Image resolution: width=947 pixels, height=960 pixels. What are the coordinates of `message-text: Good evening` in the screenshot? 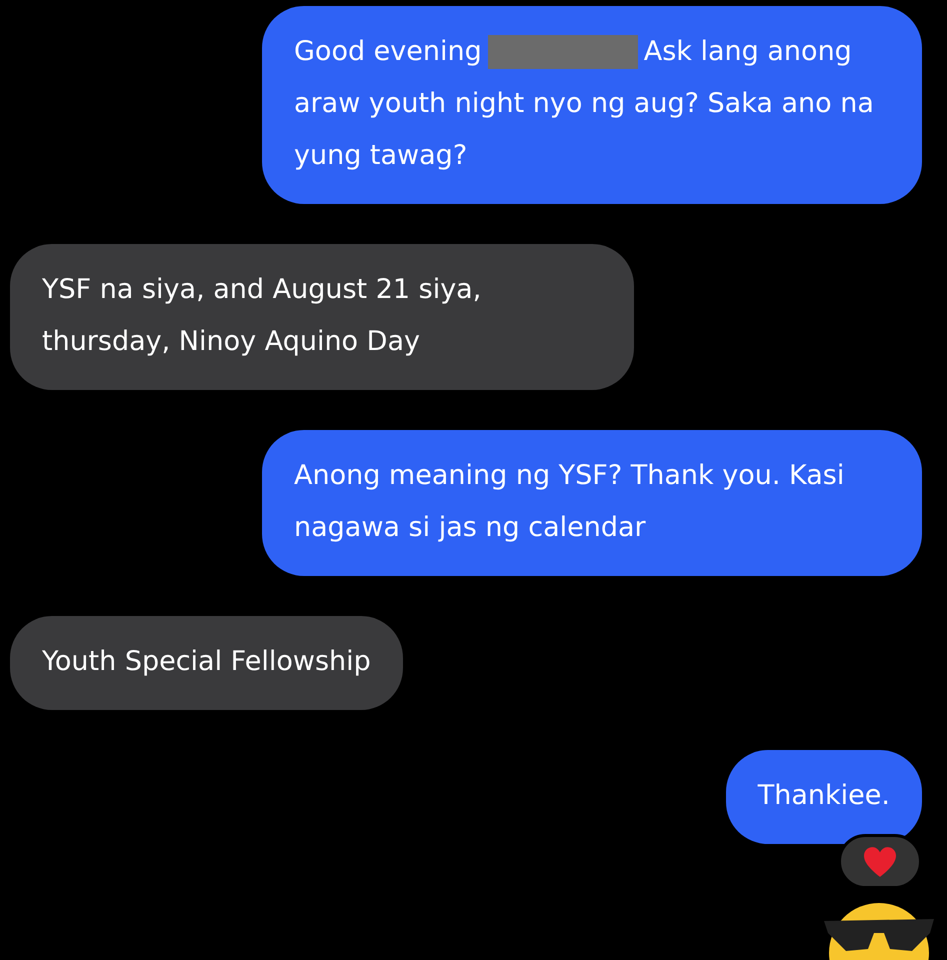 It's located at (388, 52).